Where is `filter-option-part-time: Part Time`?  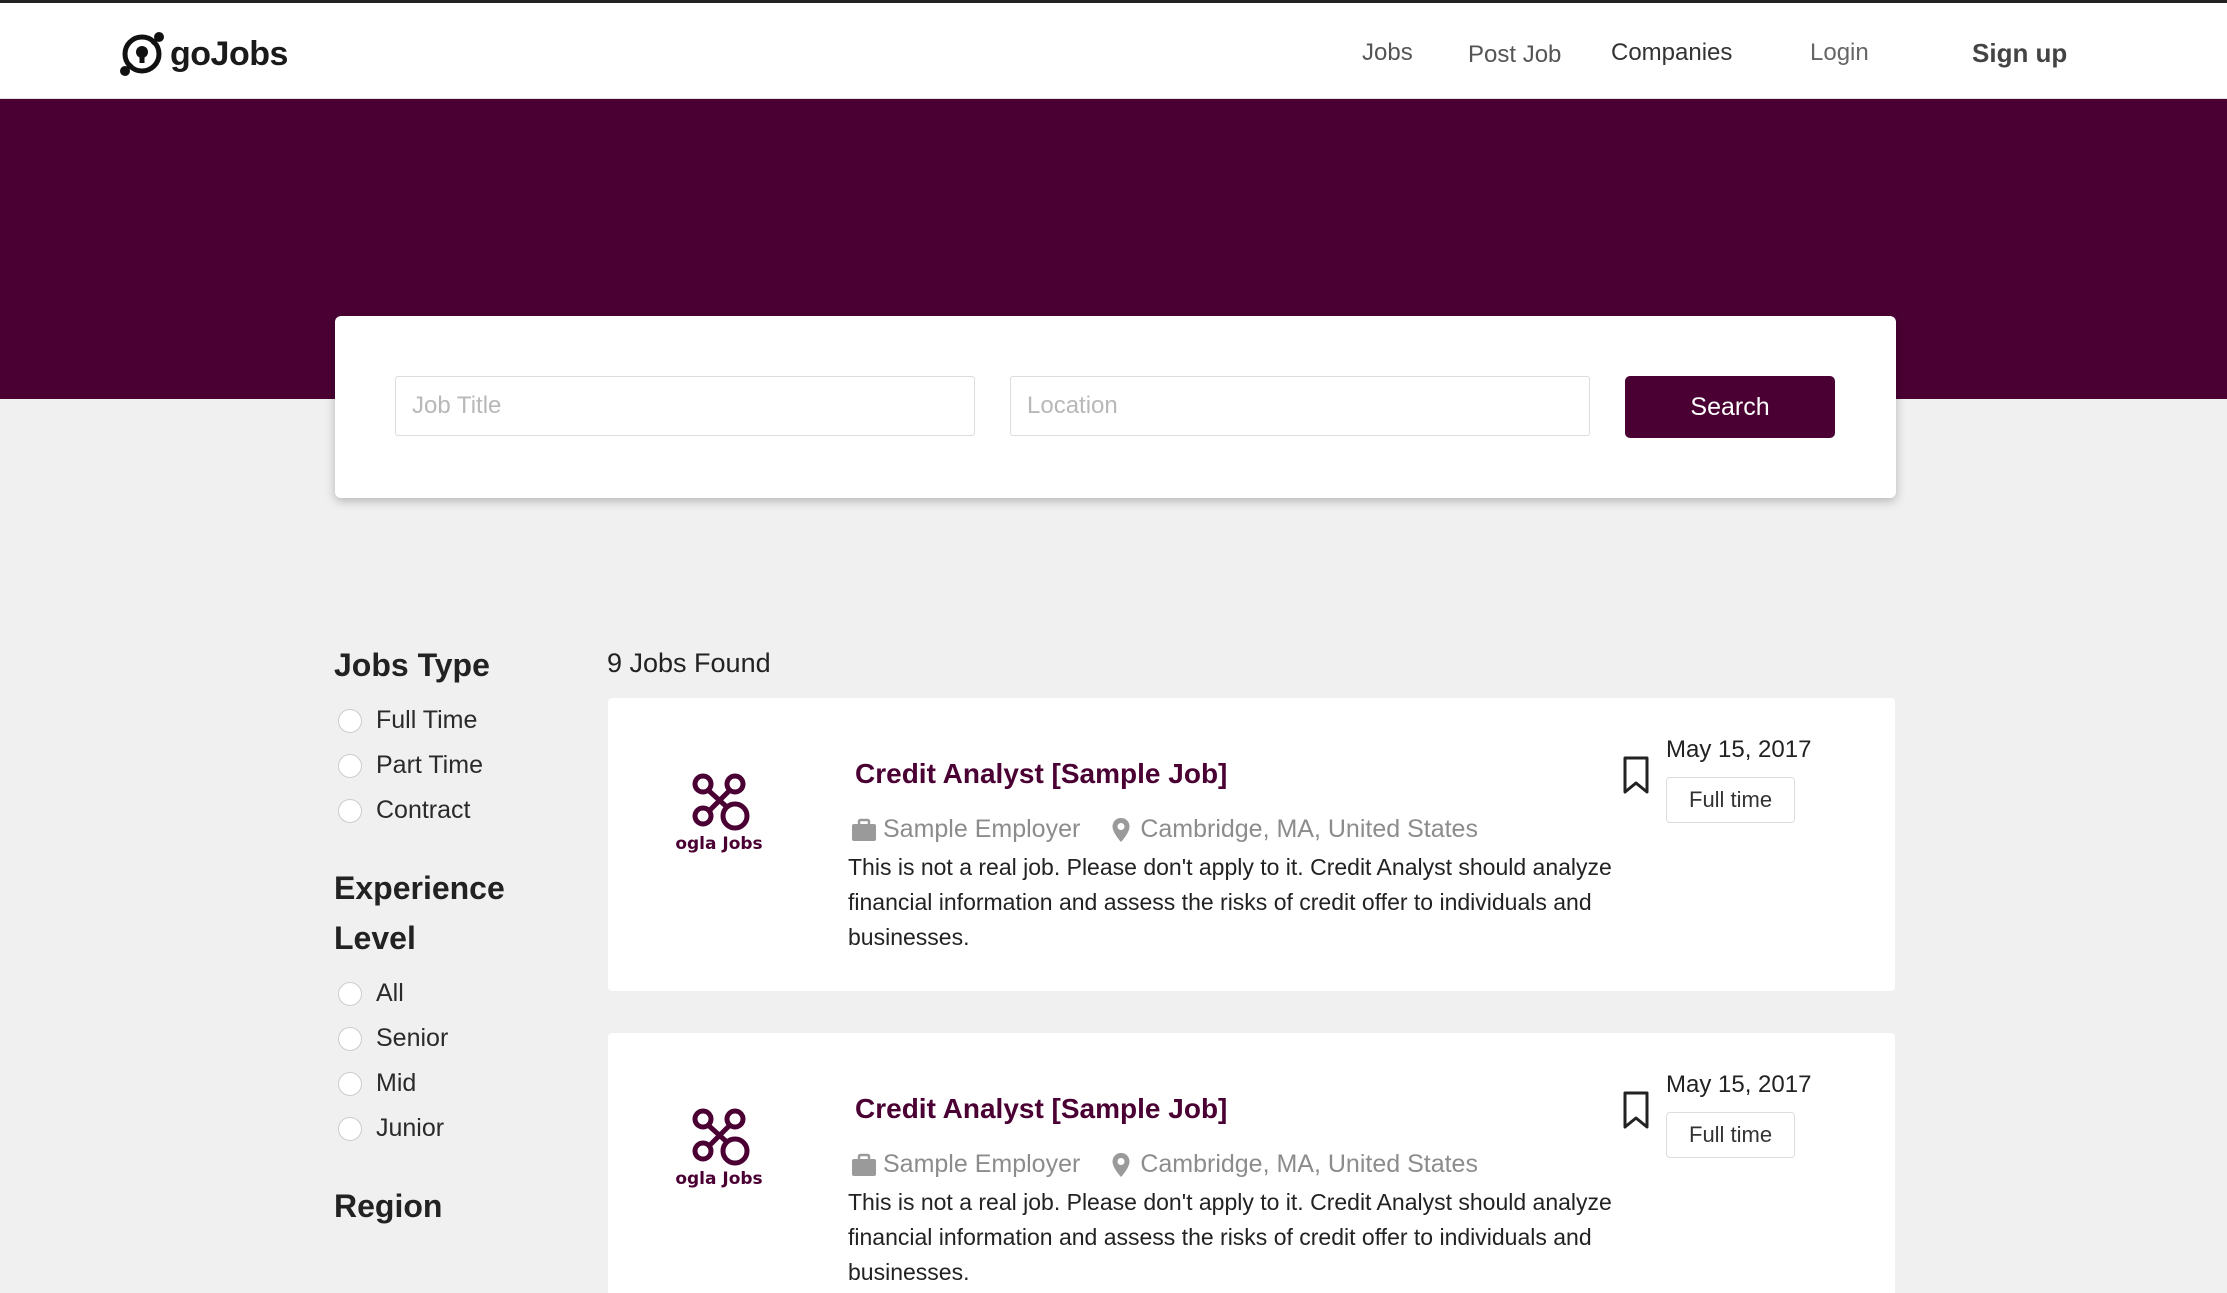
filter-option-part-time: Part Time is located at coordinates (446, 765).